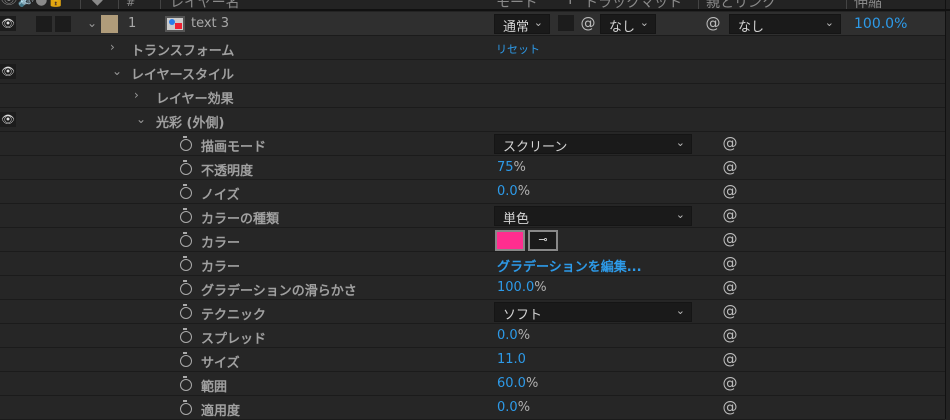  I want to click on eyedropper-icon: ⊸, so click(543, 240).